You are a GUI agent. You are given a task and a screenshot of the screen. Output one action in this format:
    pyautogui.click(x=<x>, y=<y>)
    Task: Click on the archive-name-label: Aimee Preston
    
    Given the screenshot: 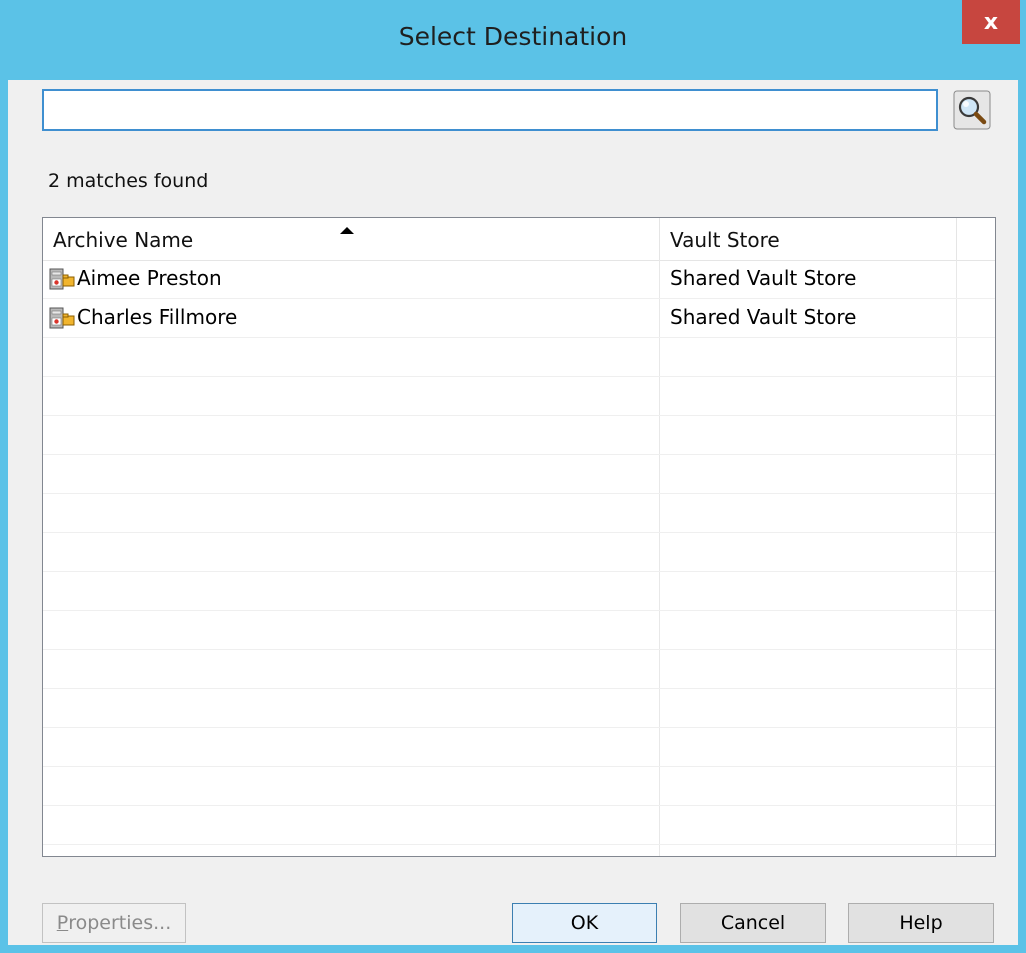 What is the action you would take?
    pyautogui.click(x=149, y=278)
    